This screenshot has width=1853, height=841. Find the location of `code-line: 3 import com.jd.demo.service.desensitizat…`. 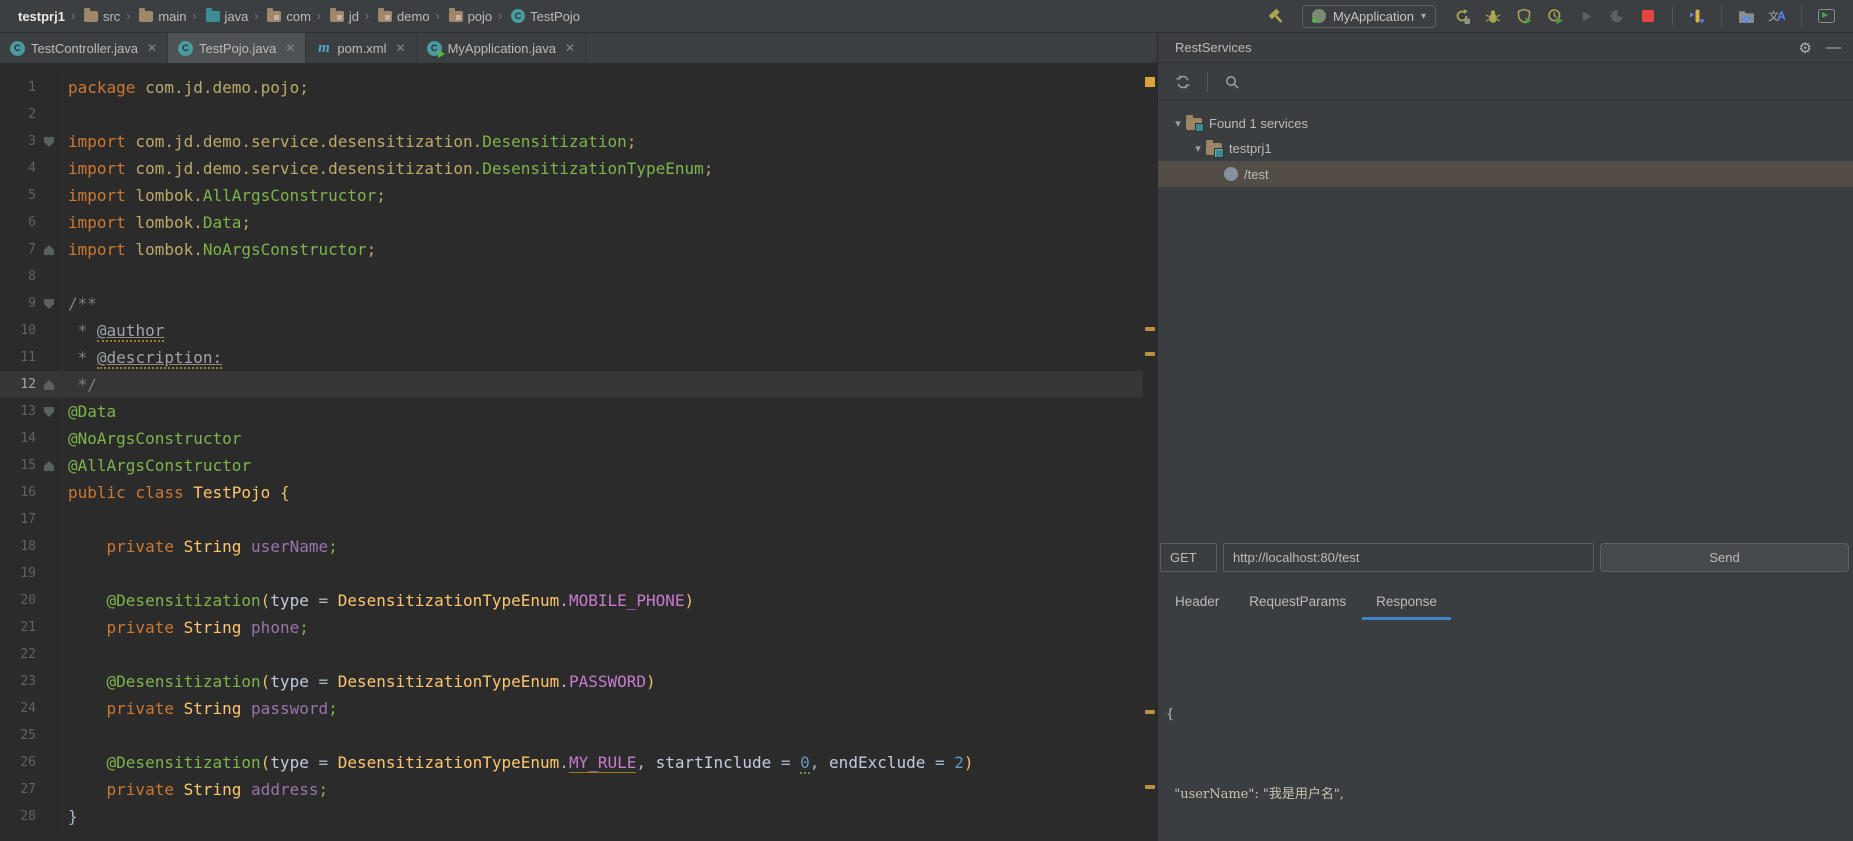

code-line: 3 import com.jd.demo.service.desensitizat… is located at coordinates (571, 141).